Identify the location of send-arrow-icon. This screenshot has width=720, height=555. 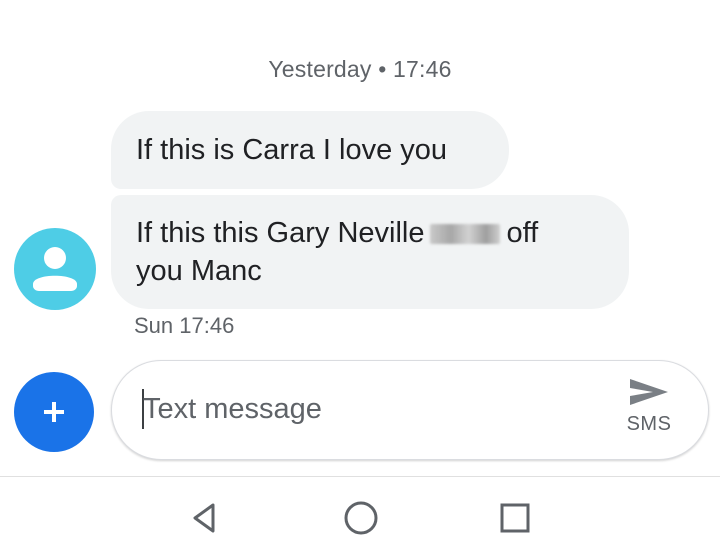
(649, 392).